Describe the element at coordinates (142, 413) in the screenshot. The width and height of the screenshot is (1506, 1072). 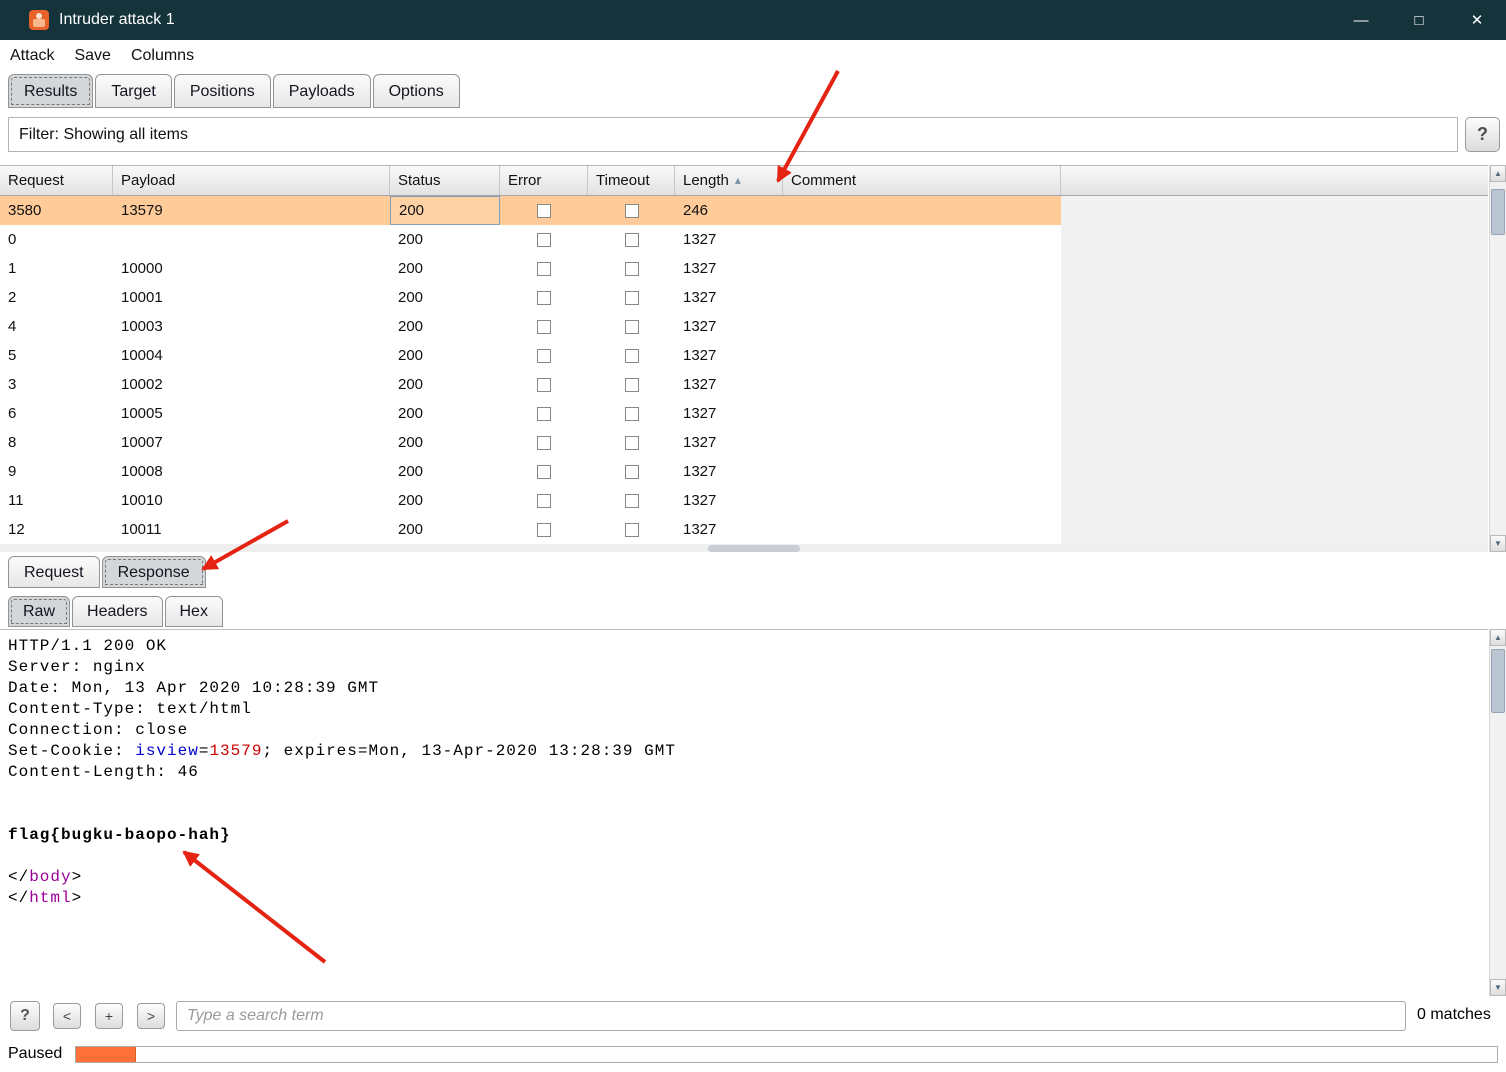
I see `cell-payload: 10005` at that location.